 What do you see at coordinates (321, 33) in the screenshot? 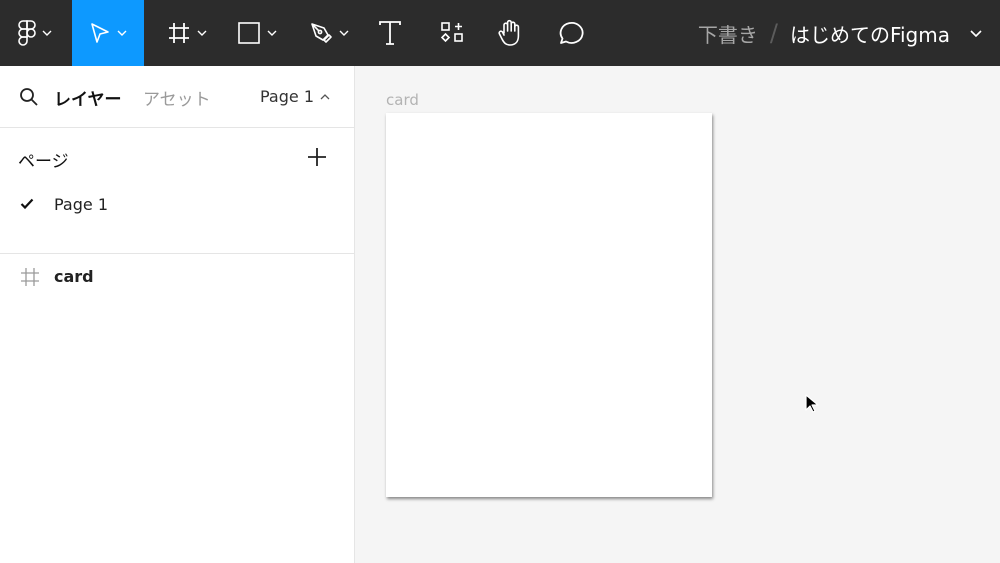
I see `pen-icon` at bounding box center [321, 33].